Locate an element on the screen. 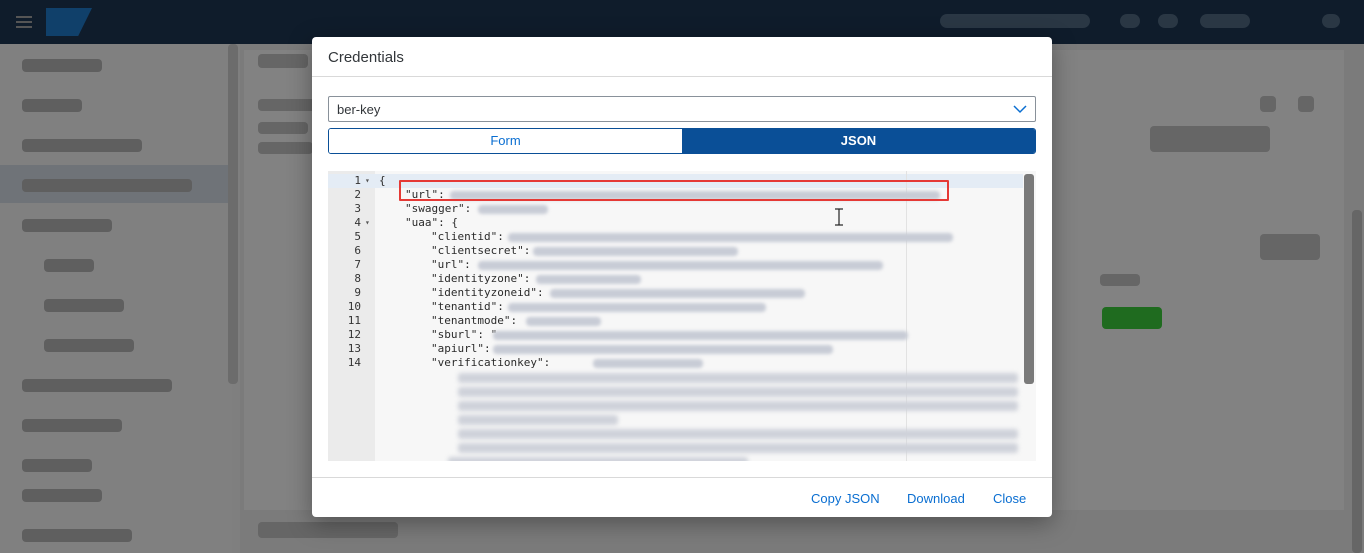 The width and height of the screenshot is (1364, 553). code-line: 14 "verificationkey": is located at coordinates (678, 363).